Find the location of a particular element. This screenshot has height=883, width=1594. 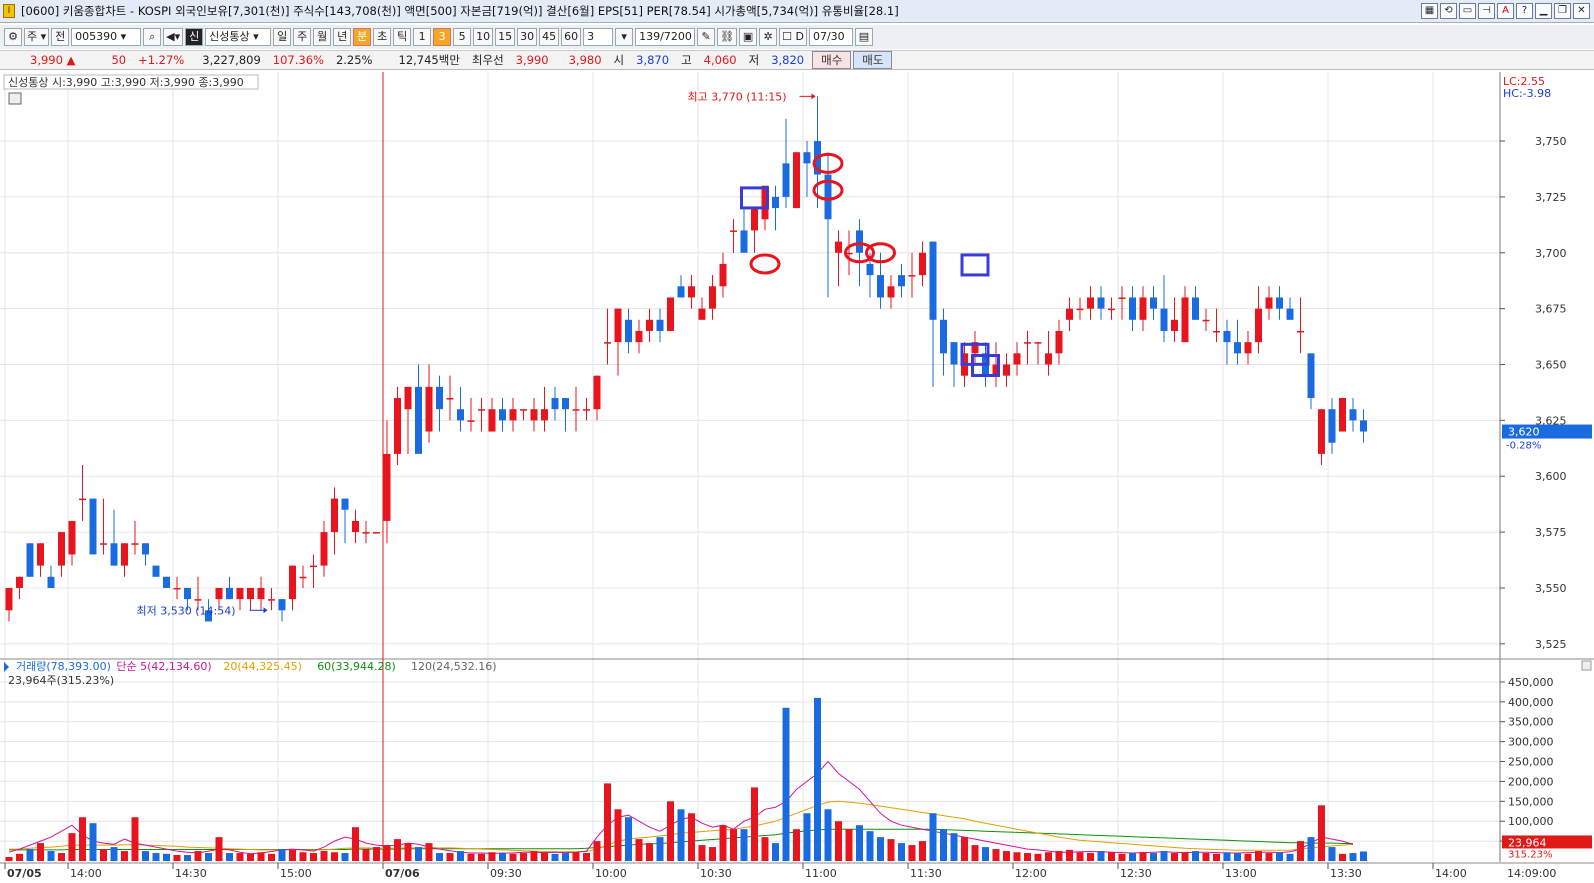

period-day: 일 is located at coordinates (282, 37).